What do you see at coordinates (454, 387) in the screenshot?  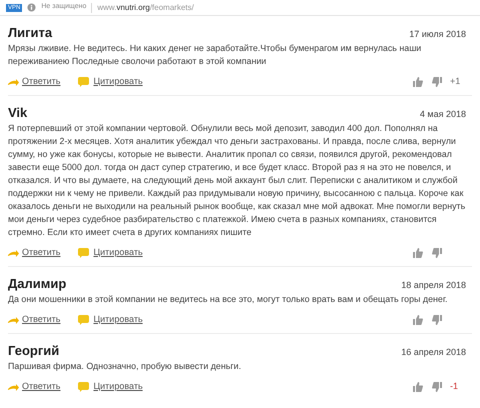 I see `vote-score: -1` at bounding box center [454, 387].